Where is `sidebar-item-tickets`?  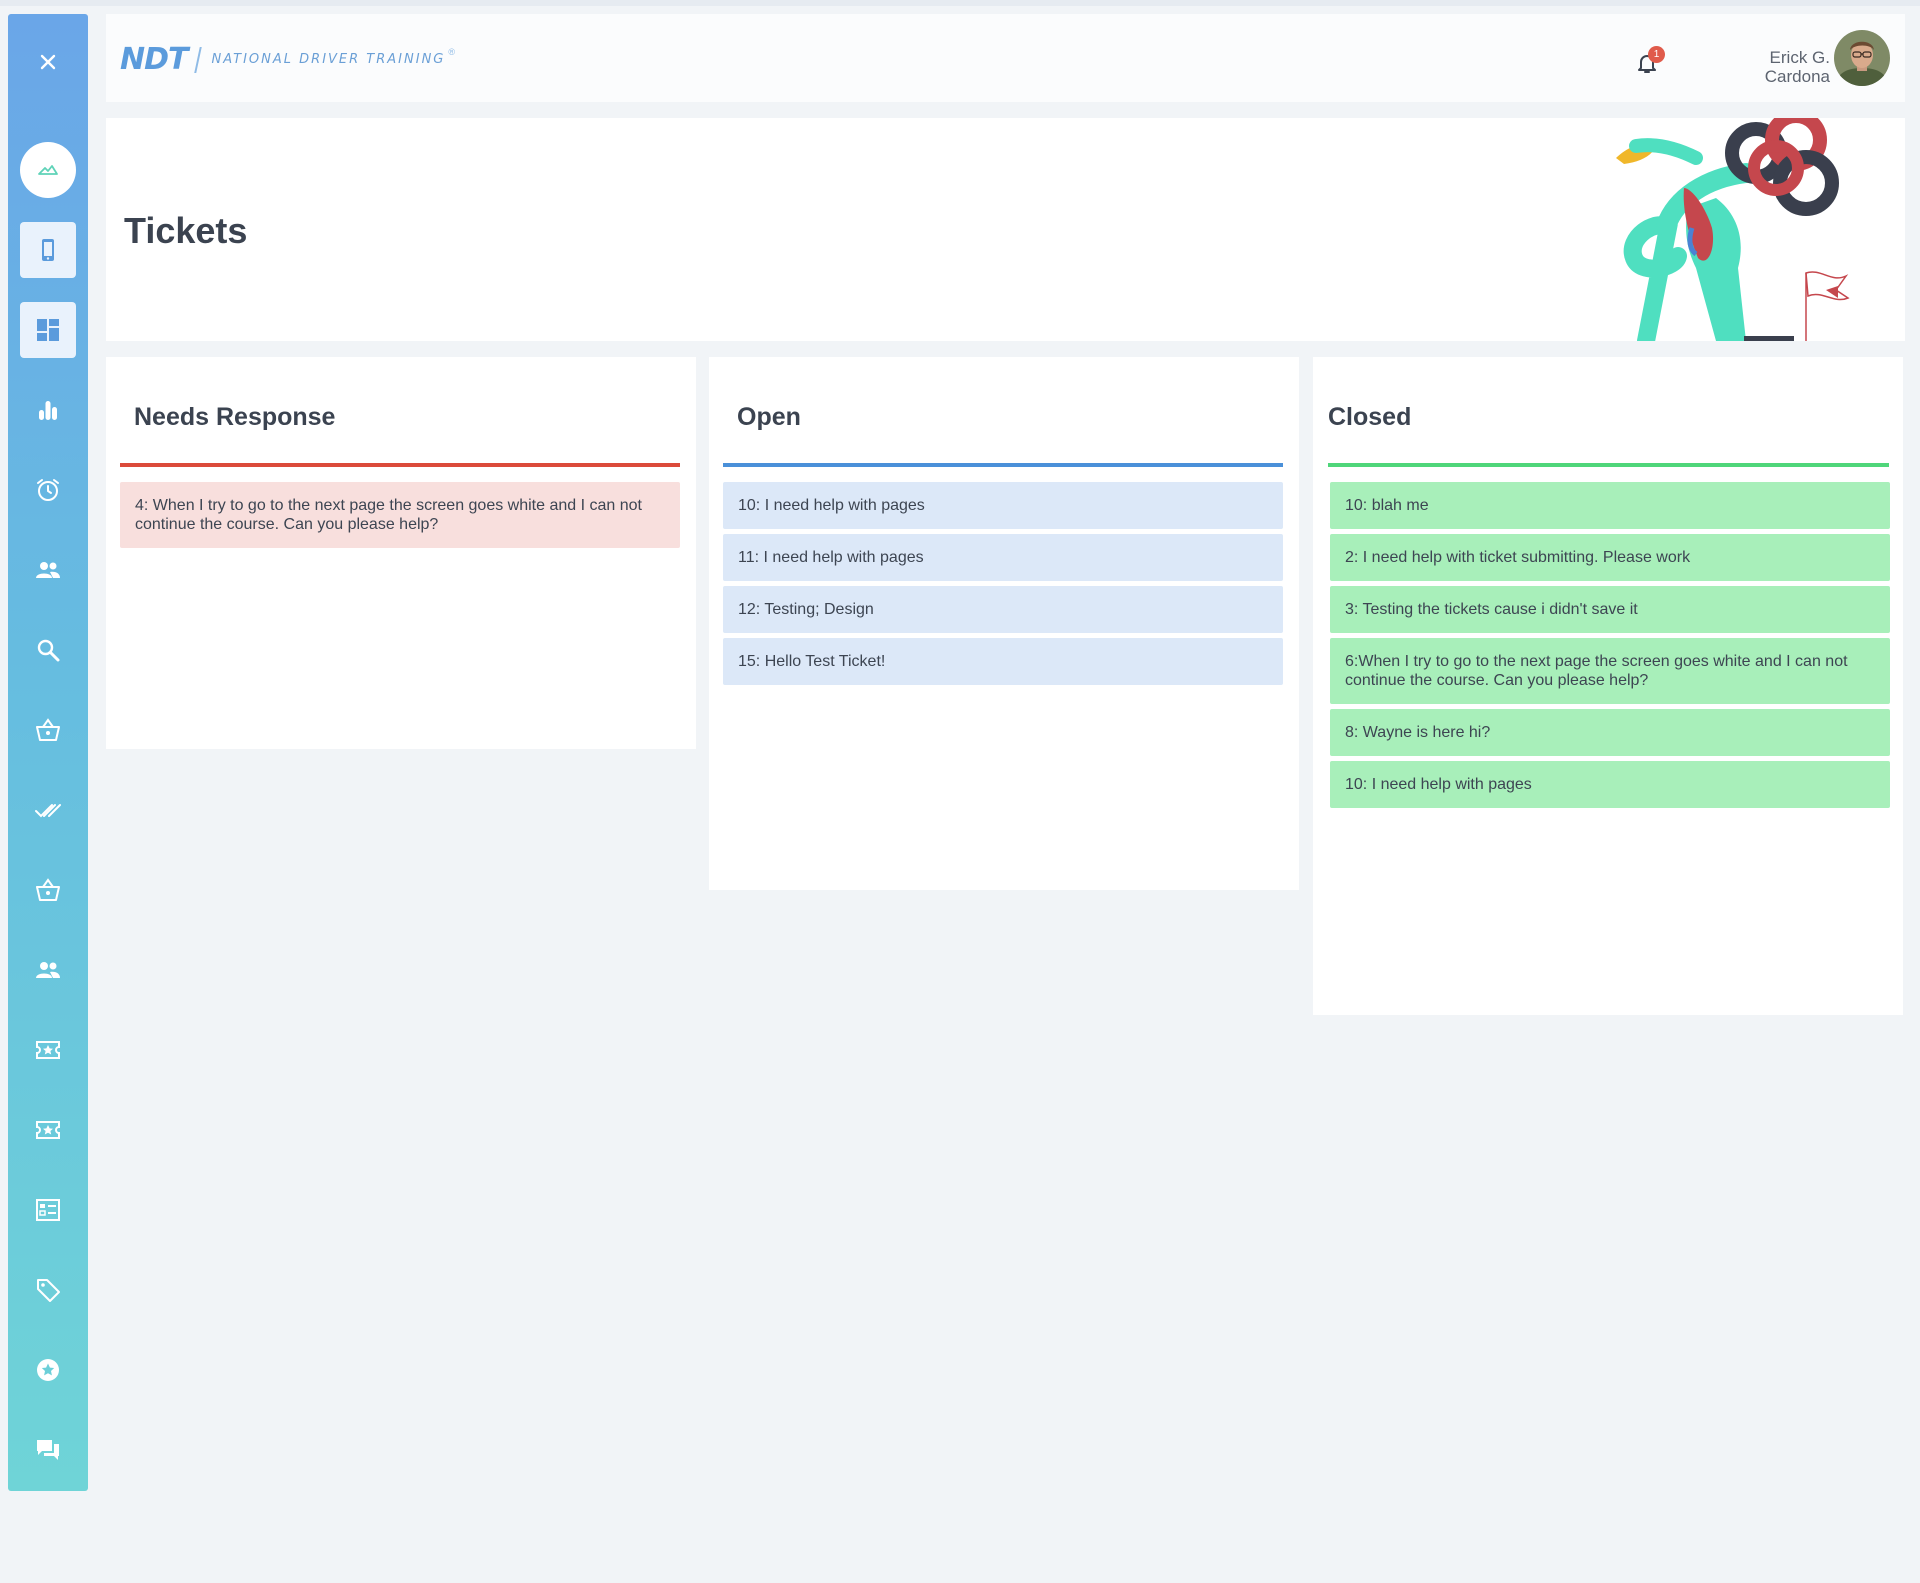
sidebar-item-tickets is located at coordinates (48, 1050).